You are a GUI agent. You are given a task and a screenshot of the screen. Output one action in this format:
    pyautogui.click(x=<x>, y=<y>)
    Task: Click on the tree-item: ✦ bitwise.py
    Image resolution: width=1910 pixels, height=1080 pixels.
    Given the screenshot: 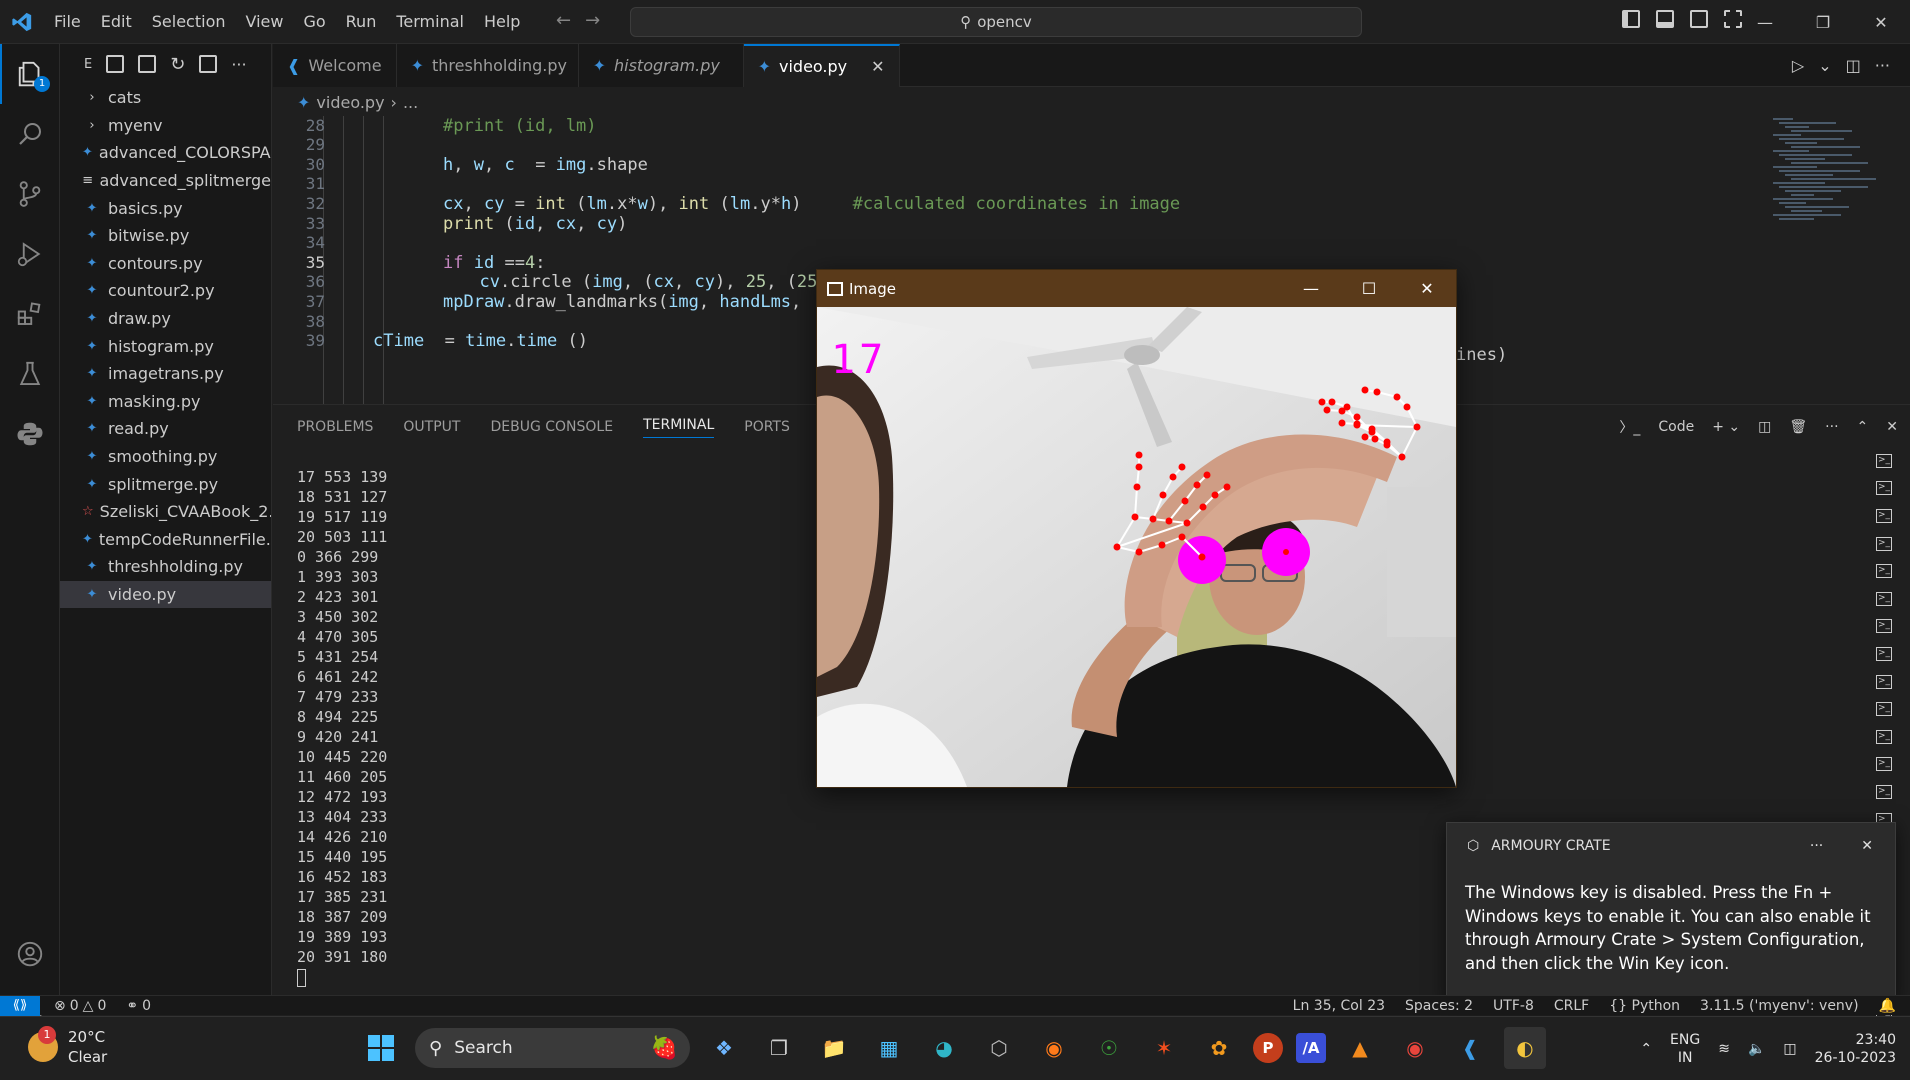 What is the action you would take?
    pyautogui.click(x=165, y=236)
    